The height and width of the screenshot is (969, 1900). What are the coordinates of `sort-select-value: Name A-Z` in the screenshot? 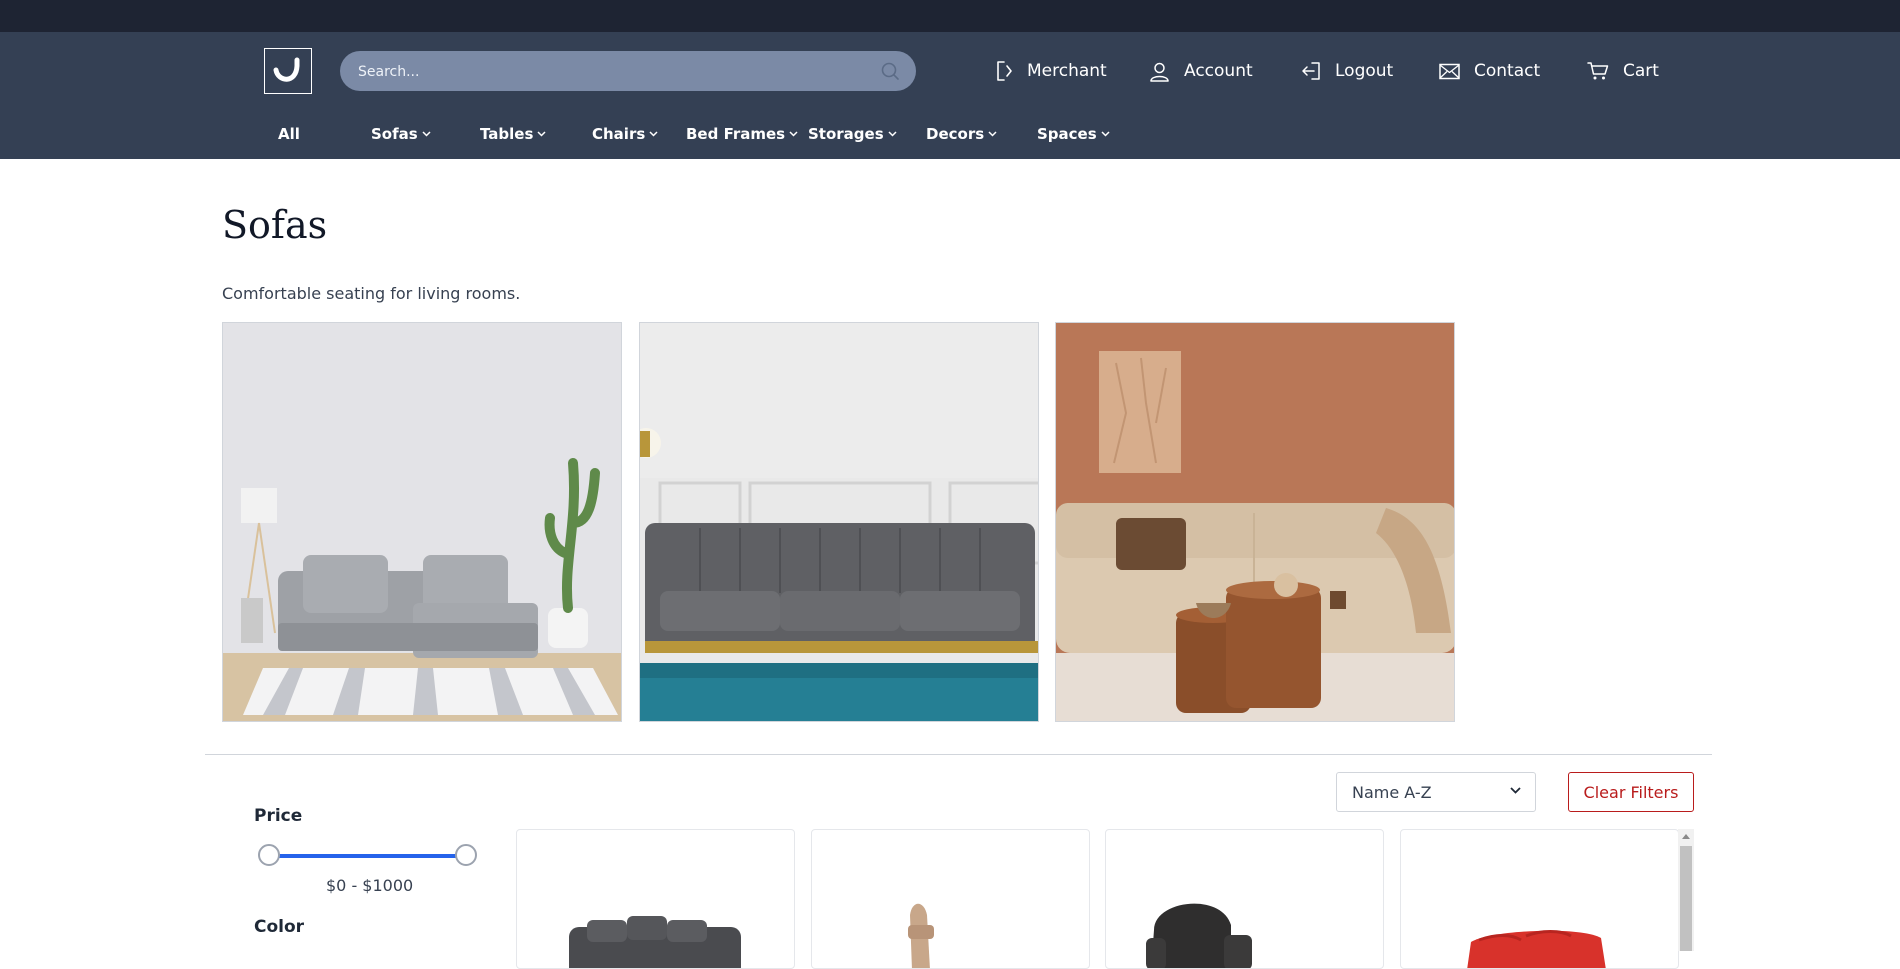 It's located at (1392, 792).